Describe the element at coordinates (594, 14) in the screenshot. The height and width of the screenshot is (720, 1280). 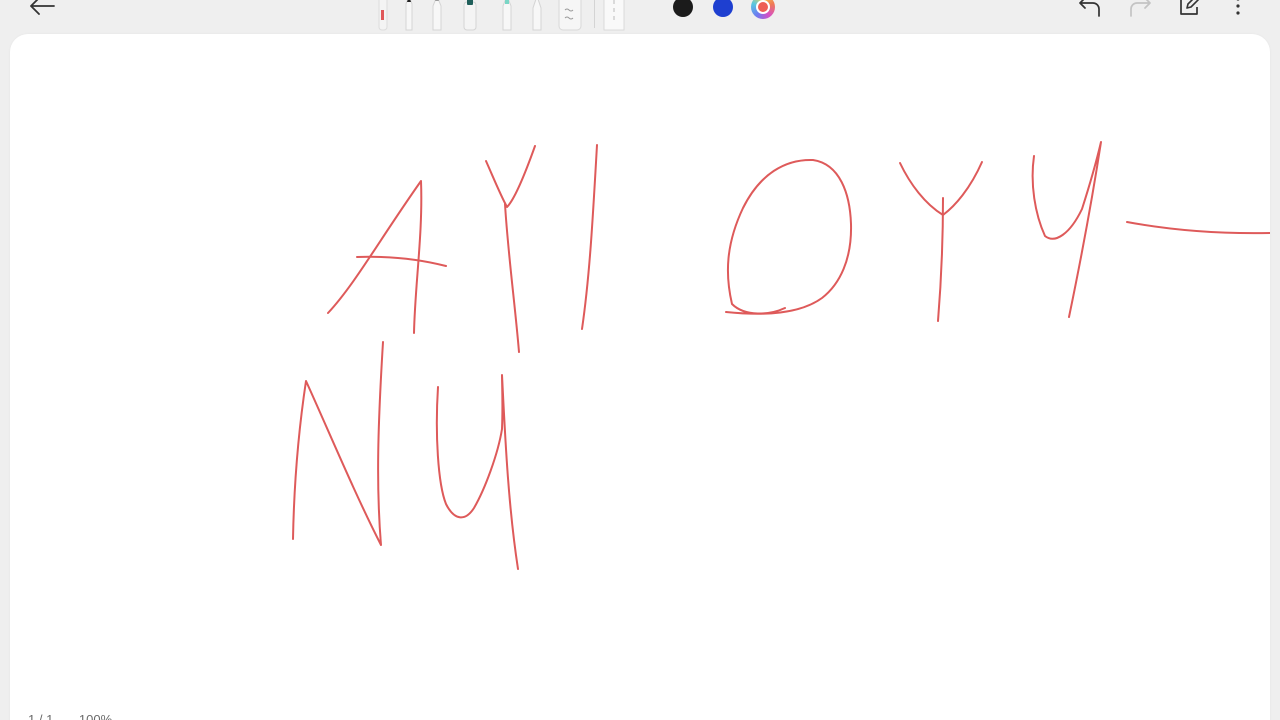
I see `tray-divider` at that location.